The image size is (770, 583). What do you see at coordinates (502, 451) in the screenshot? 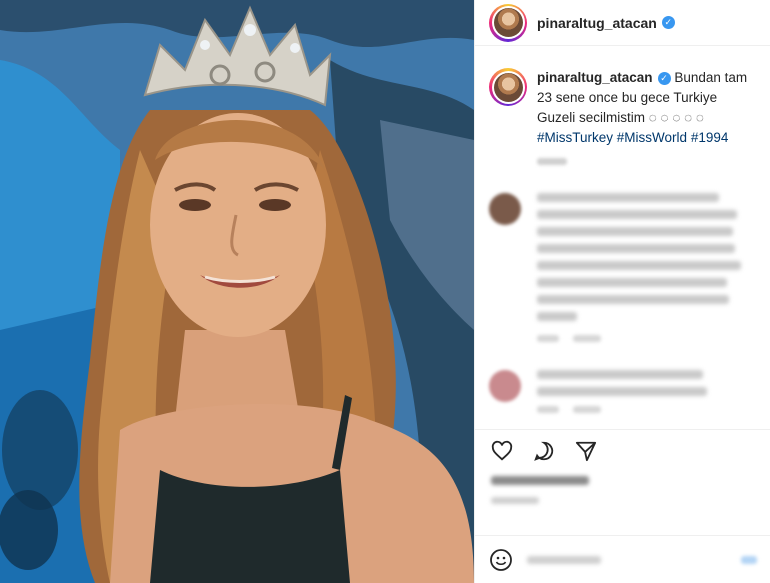
I see `heart-icon` at bounding box center [502, 451].